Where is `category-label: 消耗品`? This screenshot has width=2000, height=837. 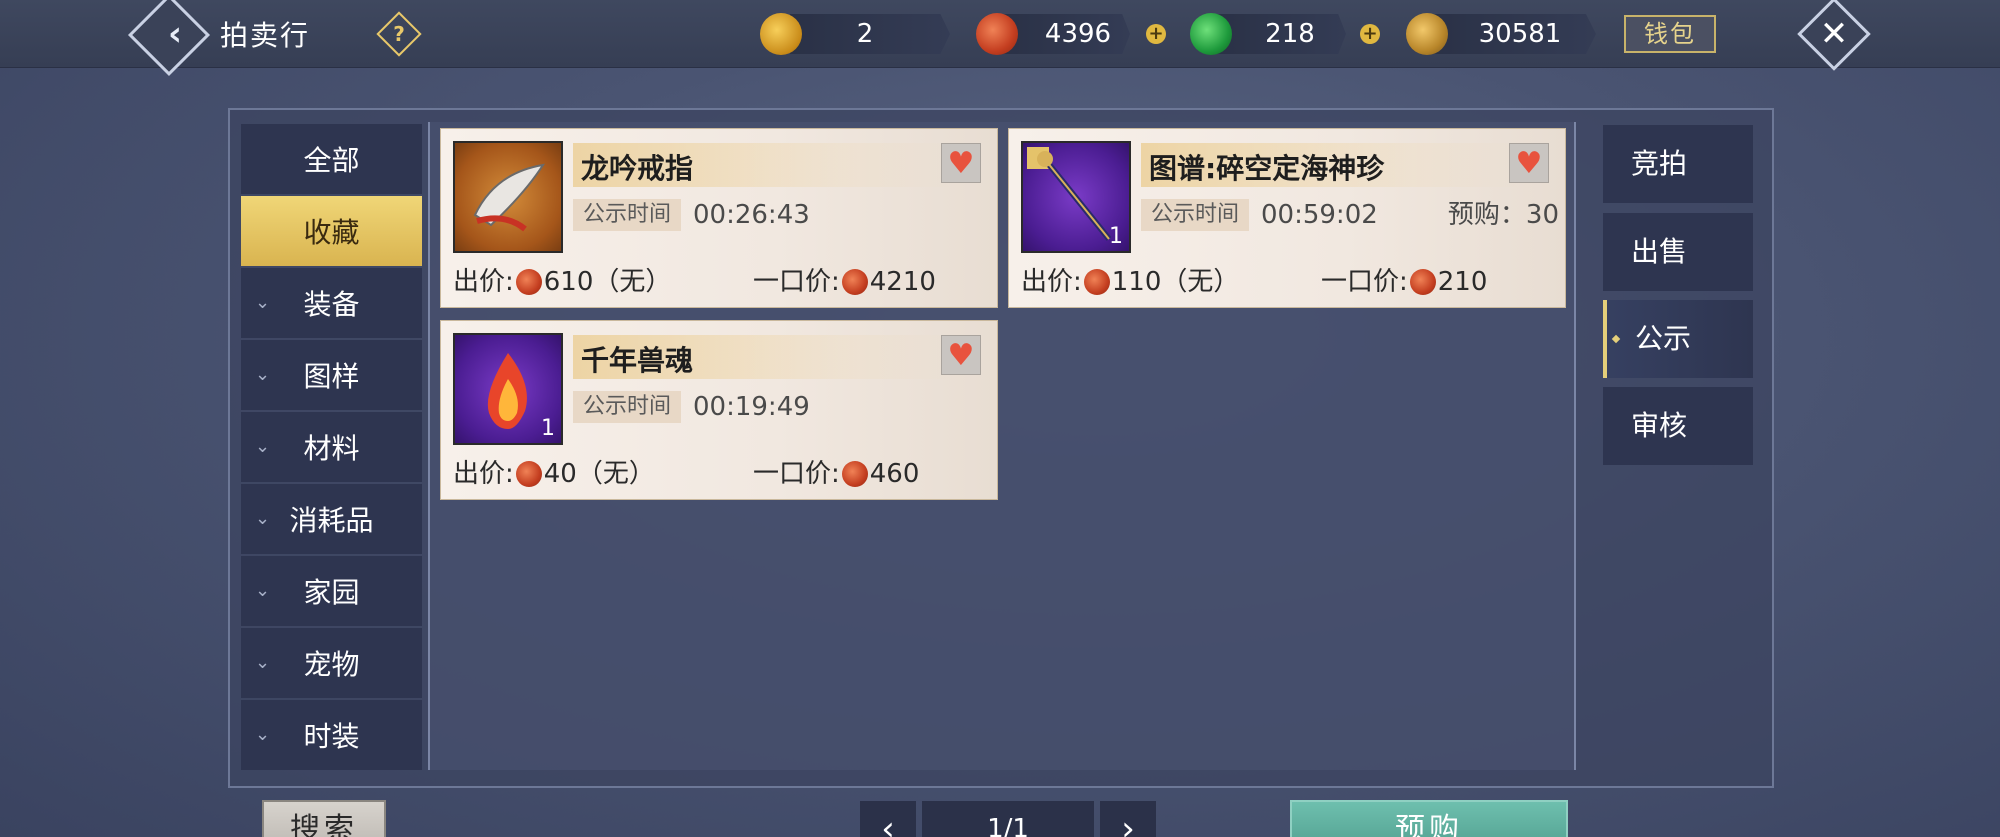
category-label: 消耗品 is located at coordinates (331, 520).